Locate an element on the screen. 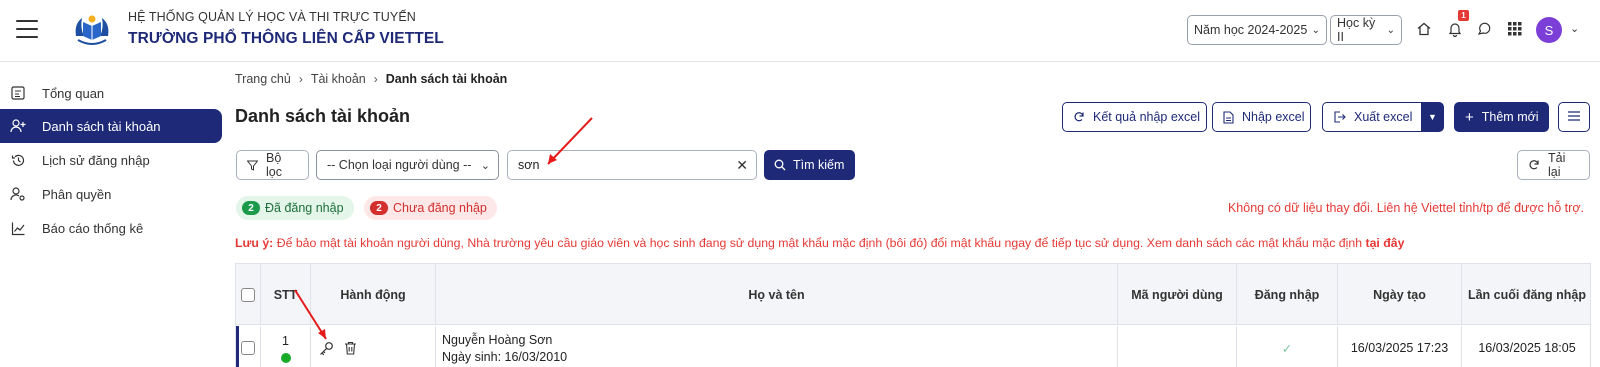 Image resolution: width=1600 pixels, height=367 pixels. user-type-select: -- Chọn loại người dùng -- ⌄ is located at coordinates (407, 165).